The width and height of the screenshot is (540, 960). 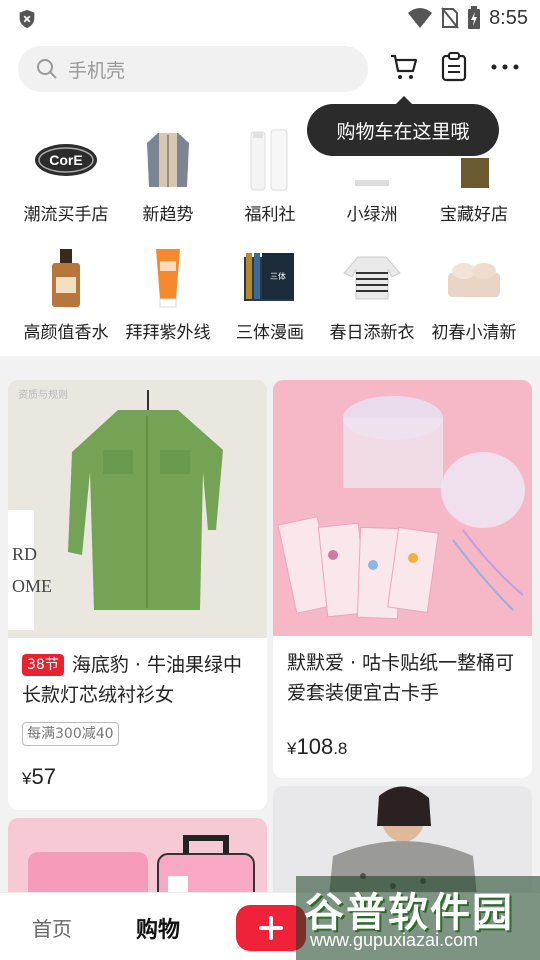 What do you see at coordinates (43, 395) in the screenshot?
I see `qualification-caption: 资质与规则` at bounding box center [43, 395].